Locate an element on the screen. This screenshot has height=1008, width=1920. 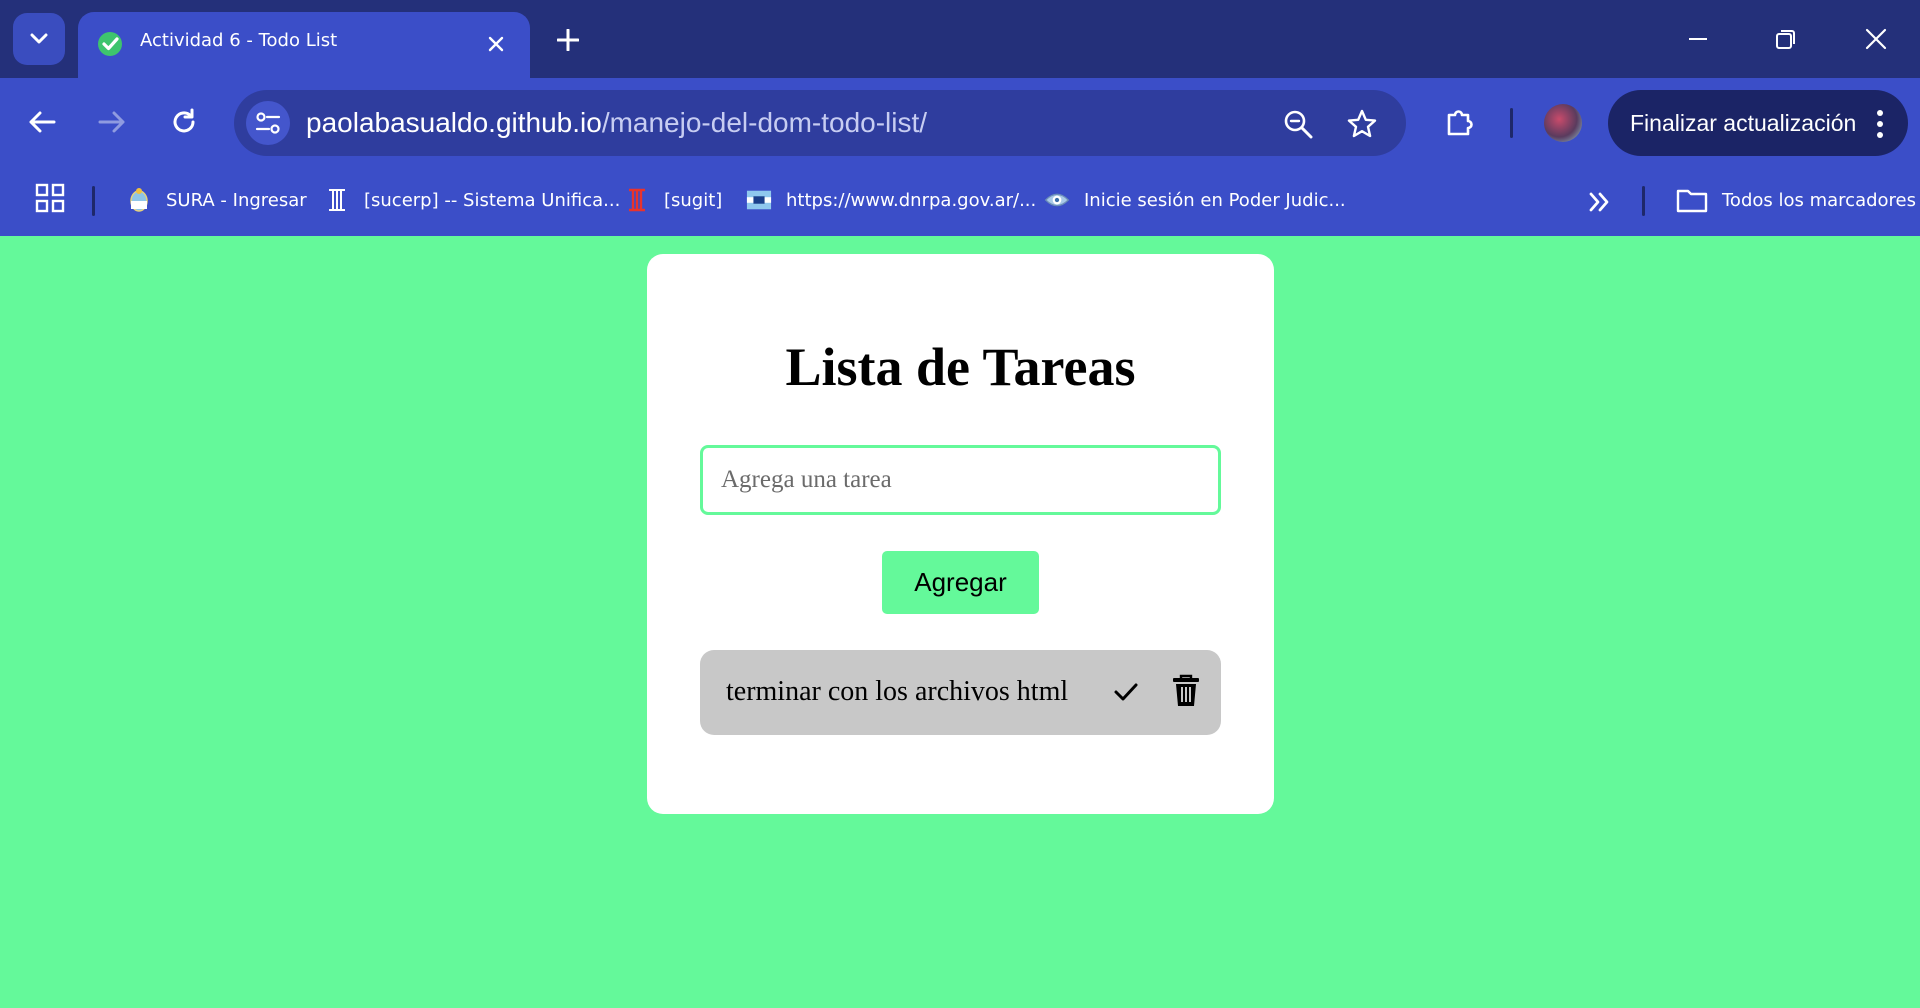
close-window-button is located at coordinates (1876, 39).